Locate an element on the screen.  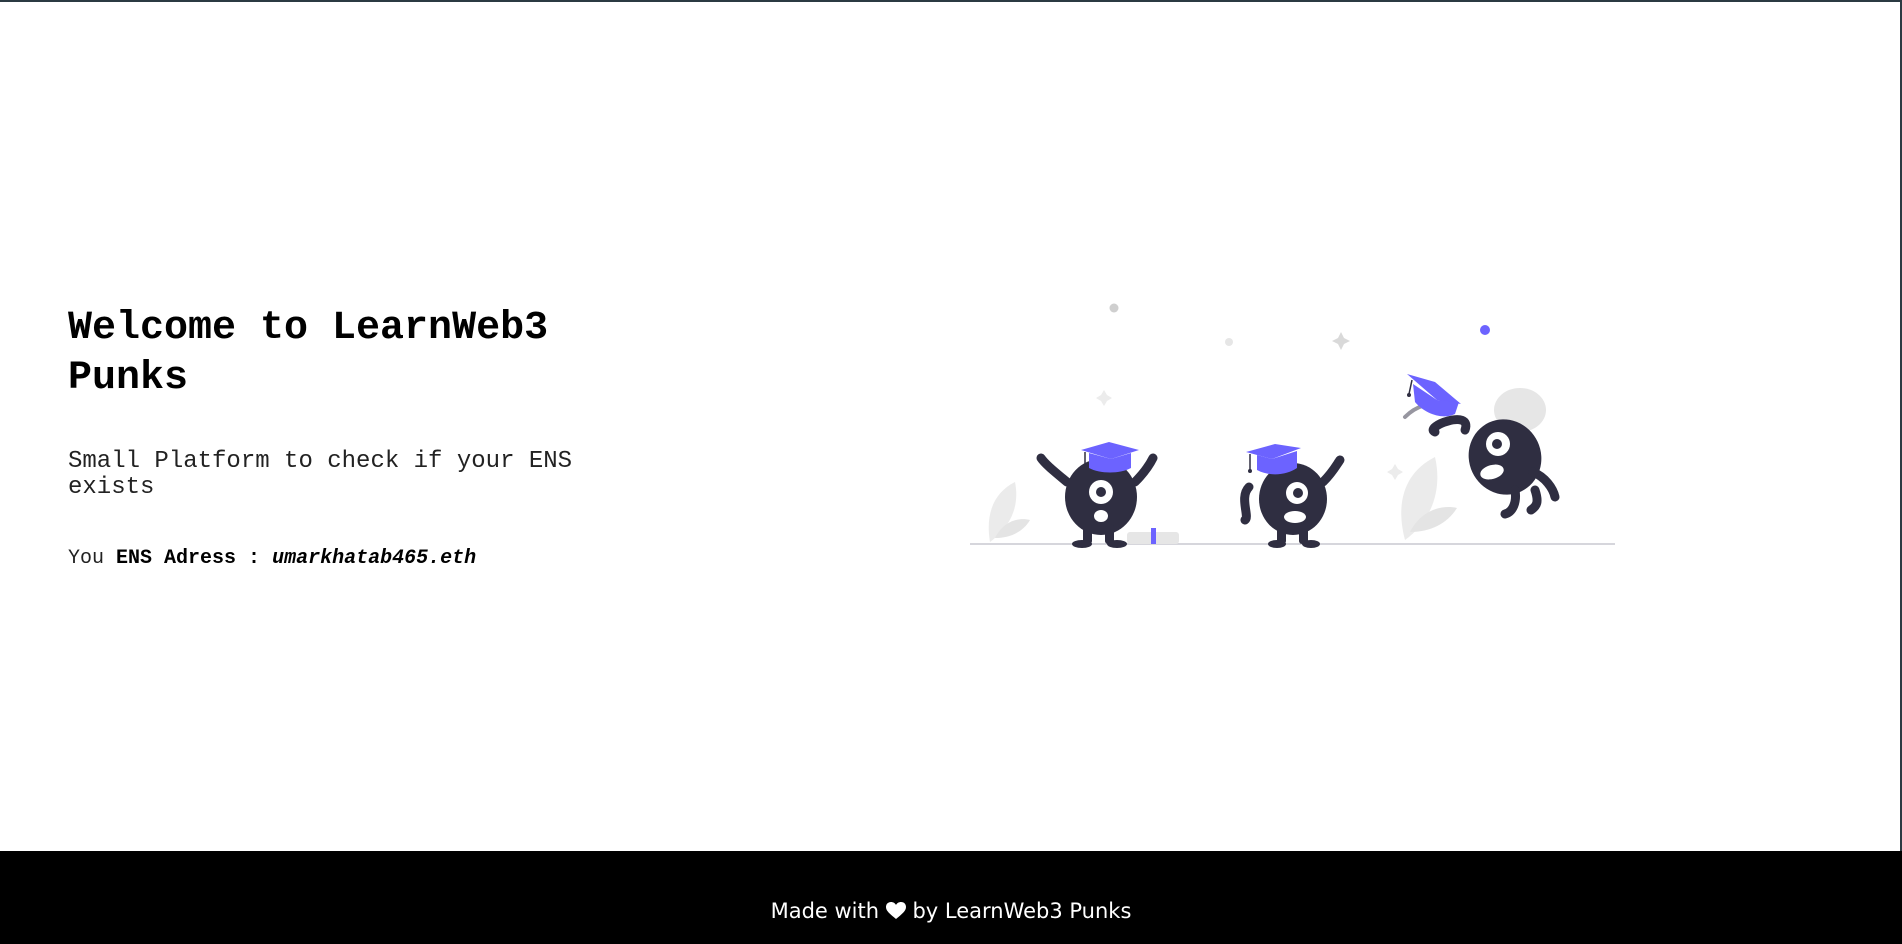
footer-credit: Made with by LearnWeb3 Punks is located at coordinates (951, 911).